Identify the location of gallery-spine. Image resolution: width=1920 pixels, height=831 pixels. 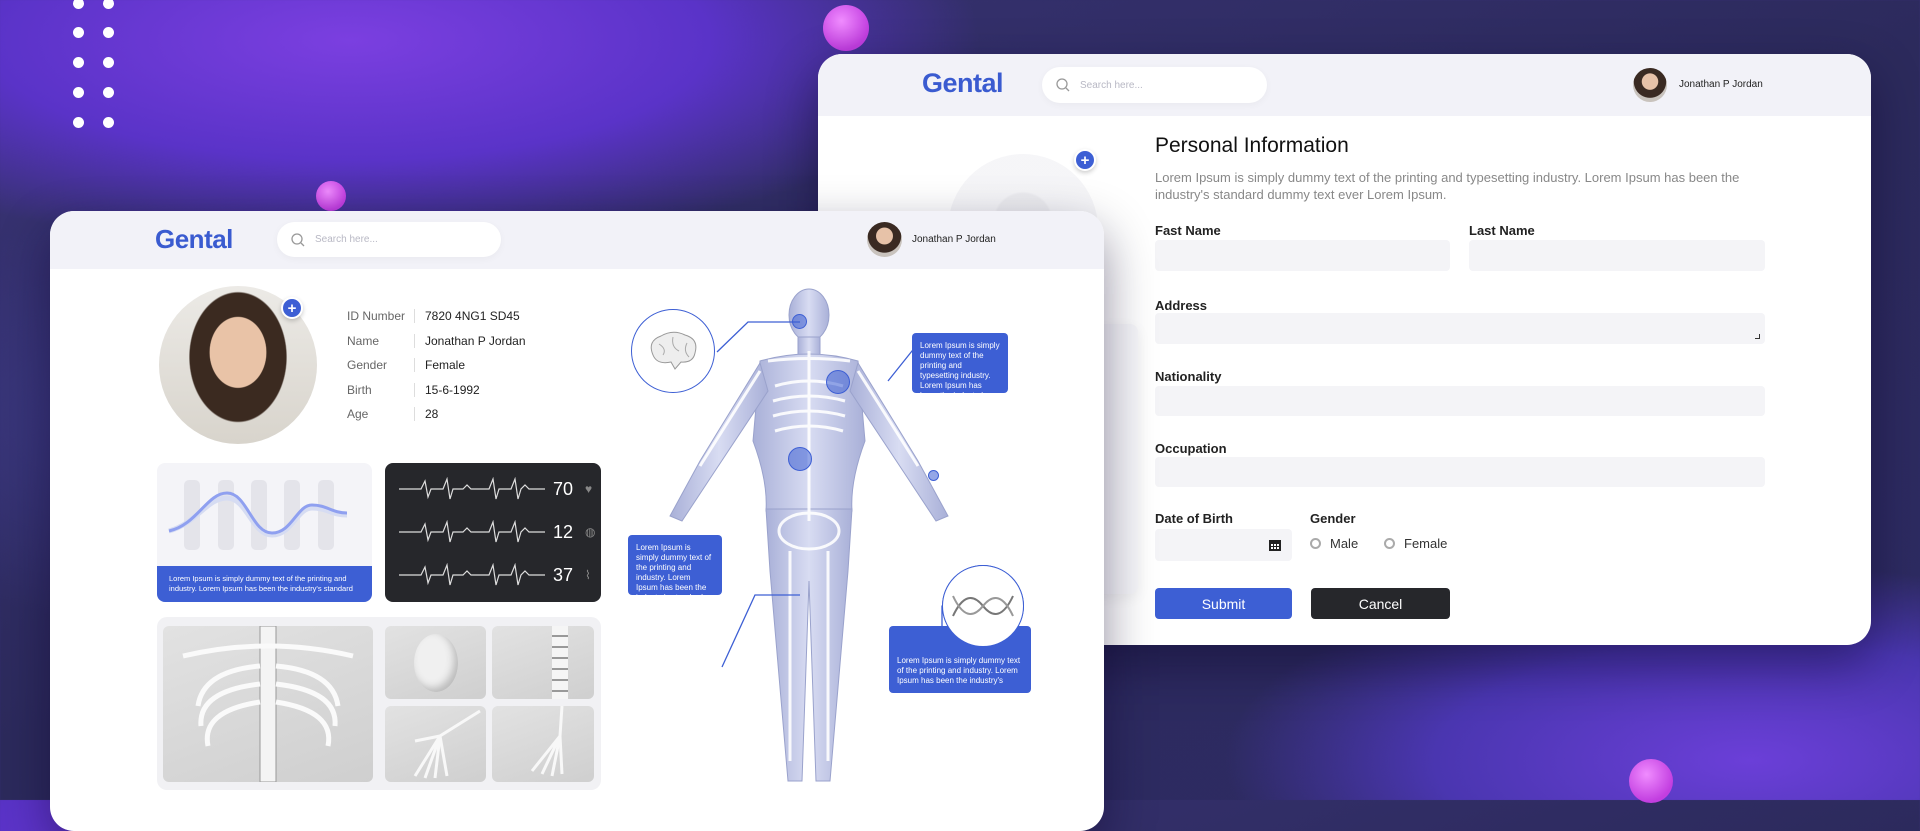
(543, 662).